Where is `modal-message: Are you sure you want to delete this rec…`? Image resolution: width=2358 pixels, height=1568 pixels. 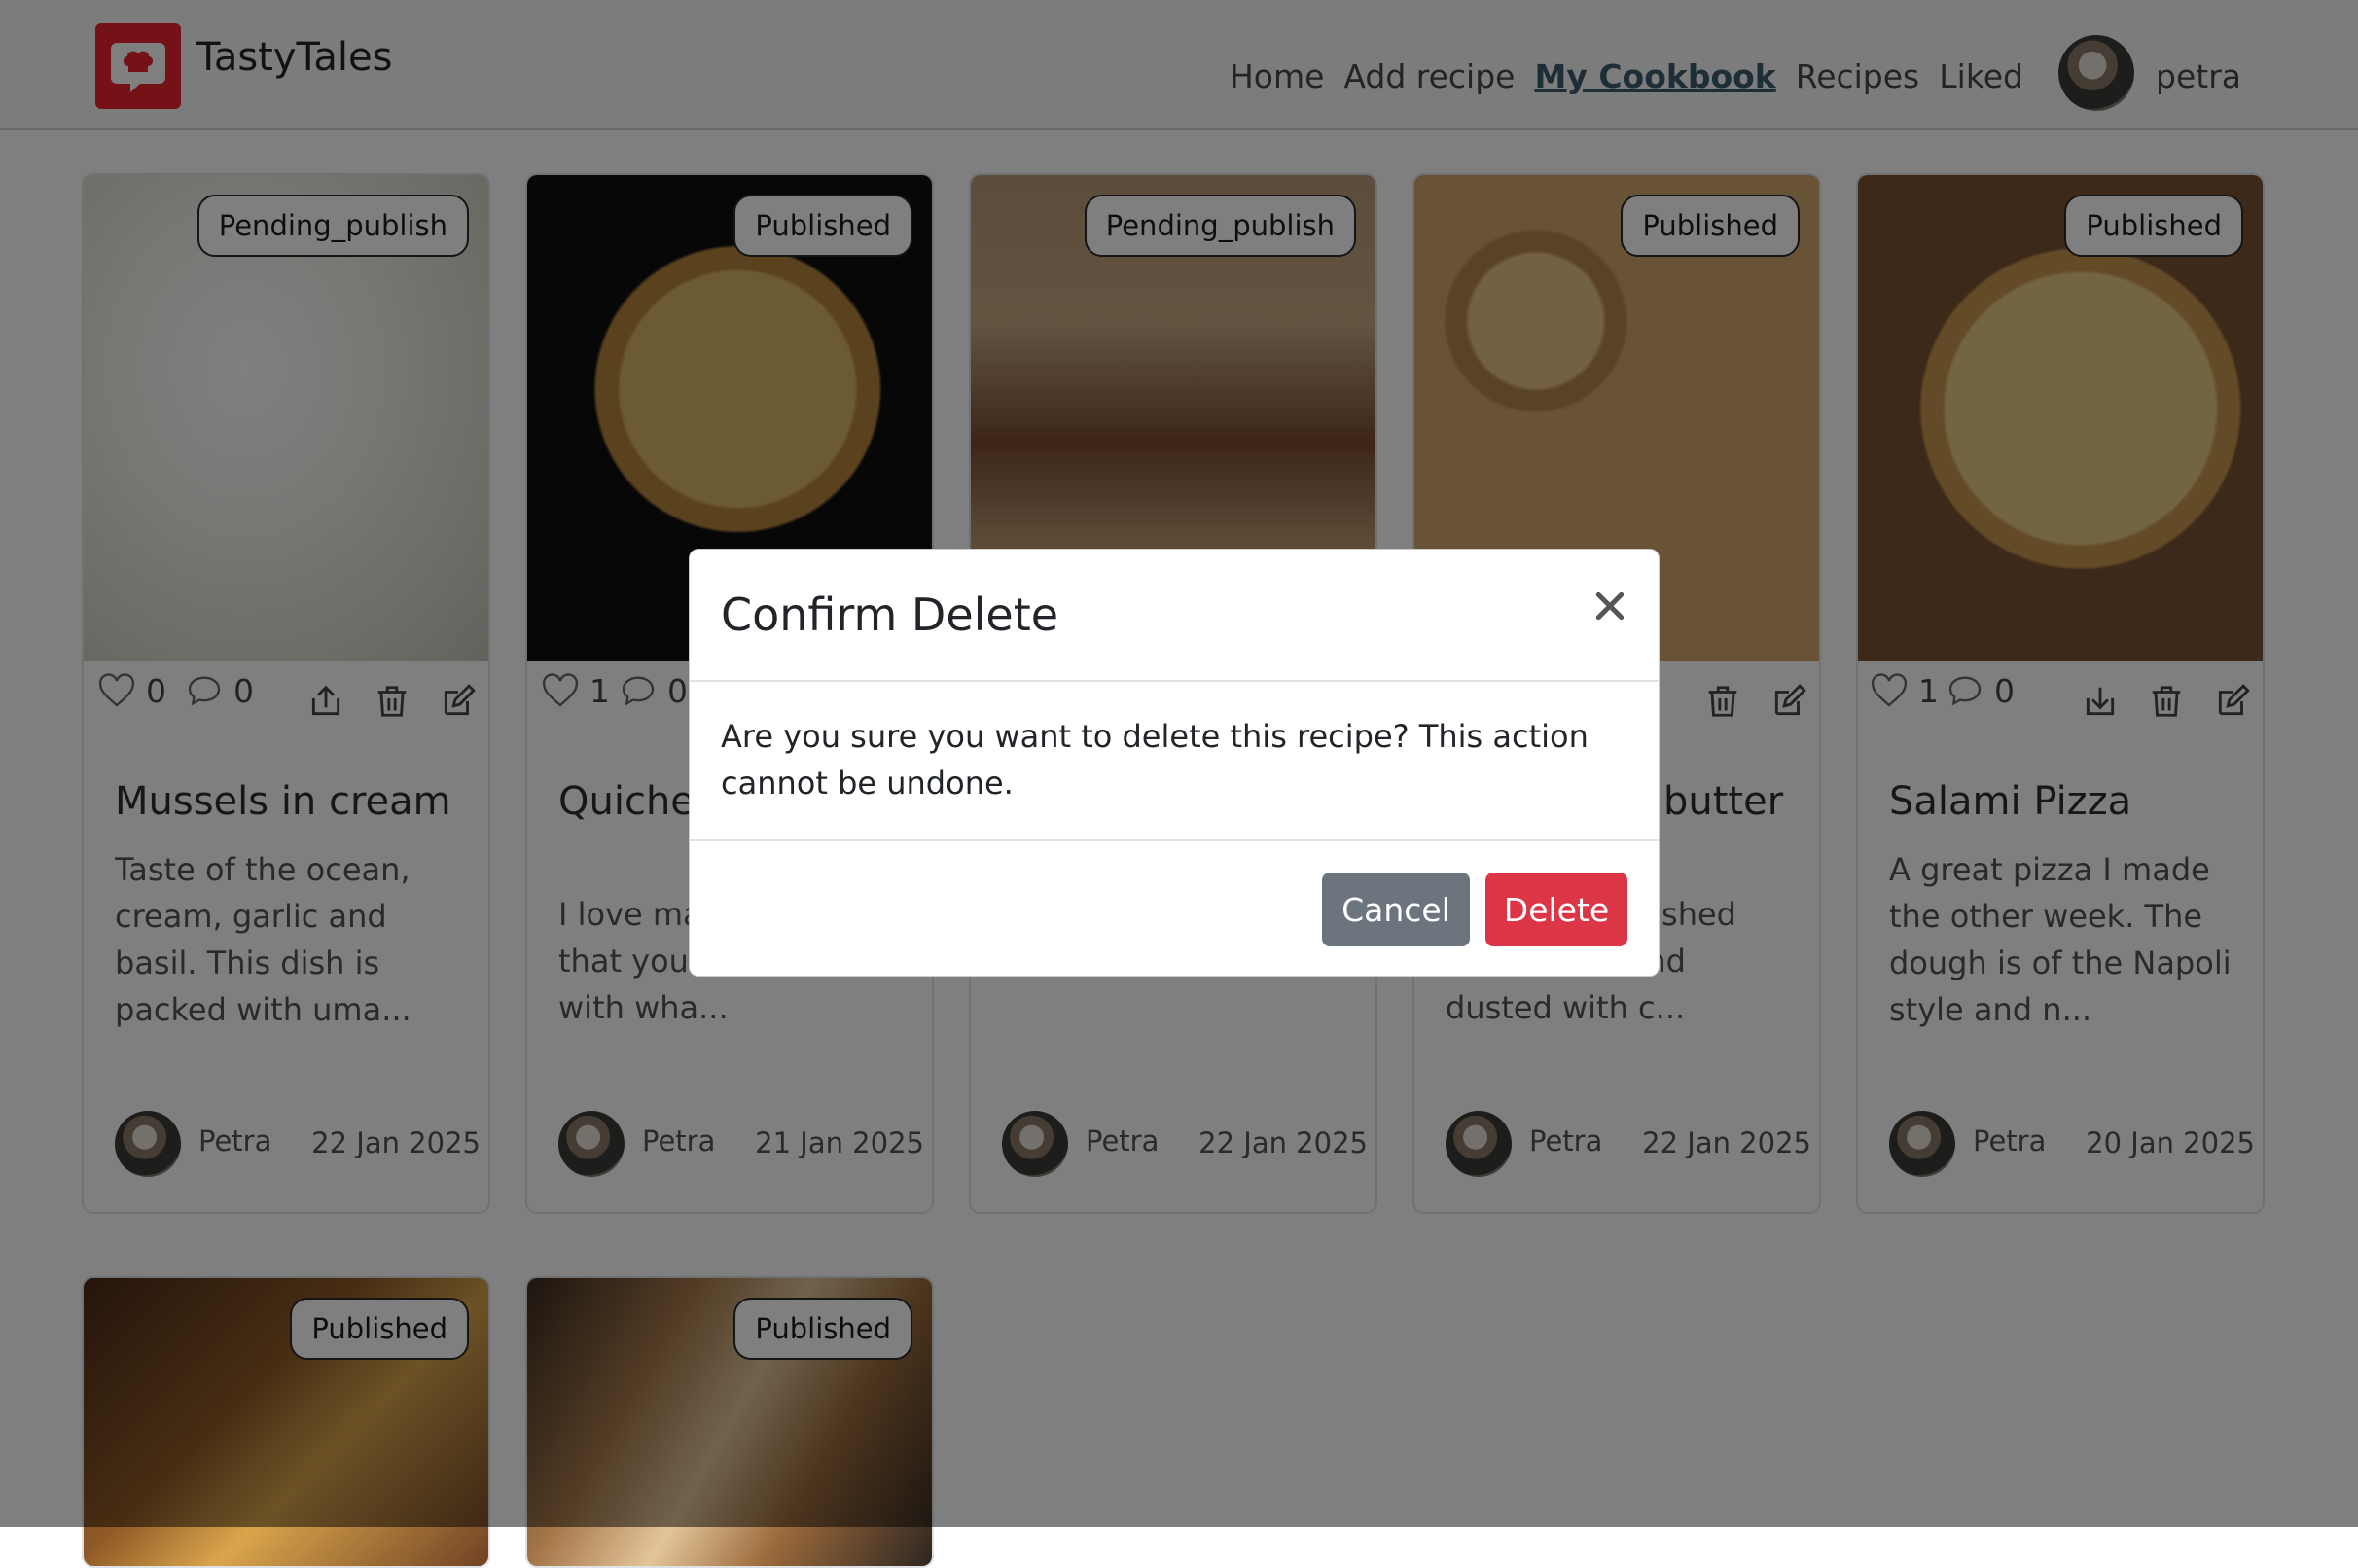
modal-message: Are you sure you want to delete this rec… is located at coordinates (1155, 760).